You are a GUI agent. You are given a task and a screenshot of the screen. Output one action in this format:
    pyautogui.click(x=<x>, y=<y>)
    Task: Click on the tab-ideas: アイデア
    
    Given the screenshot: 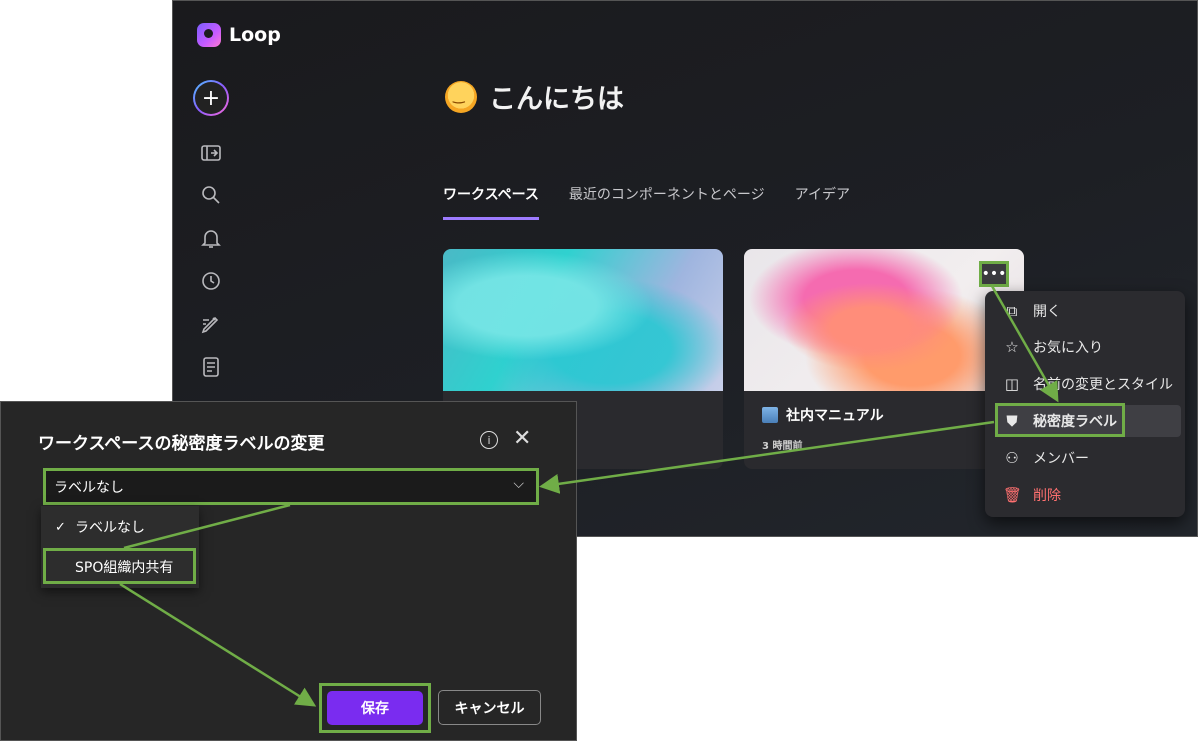 What is the action you would take?
    pyautogui.click(x=822, y=202)
    